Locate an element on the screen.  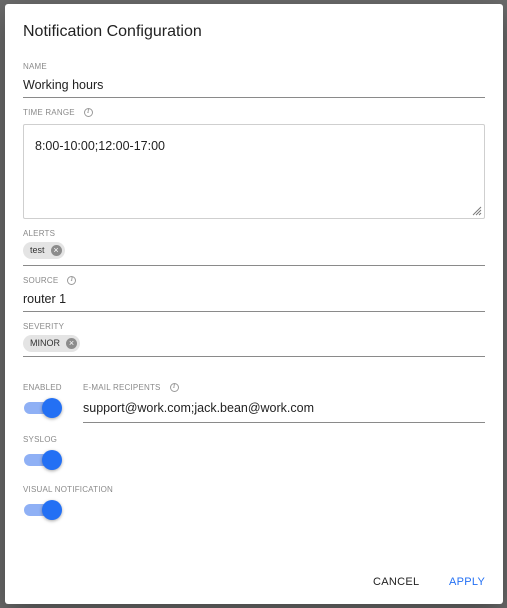
severity-chip-label: MINOR is located at coordinates (45, 343).